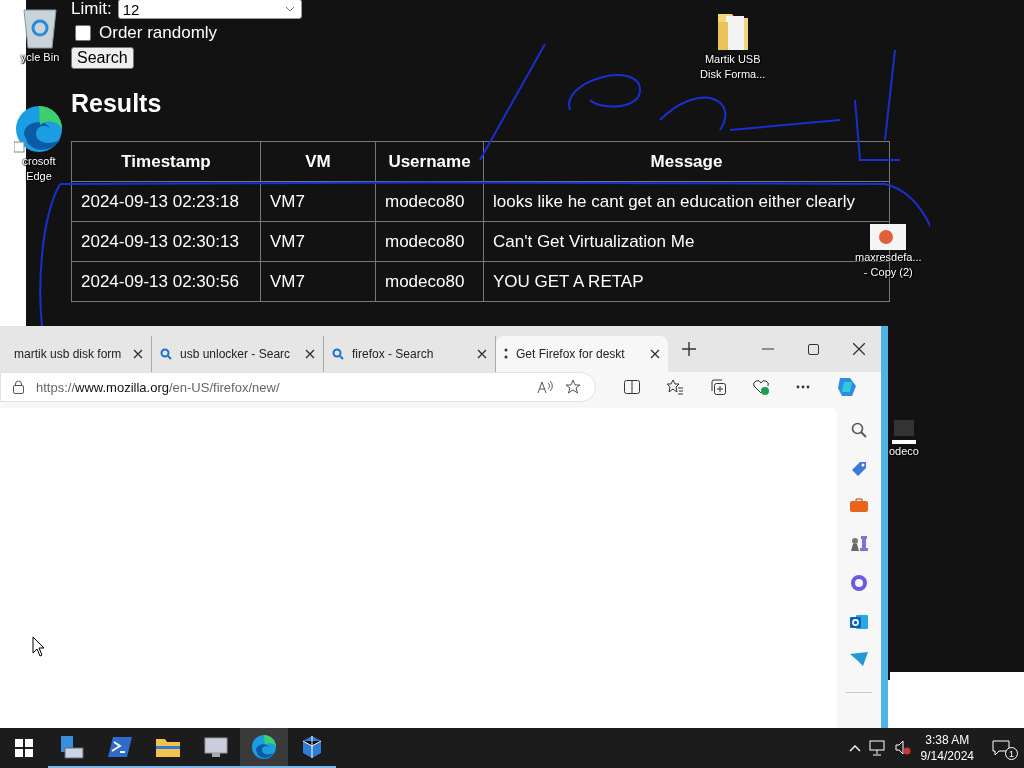 The image size is (1024, 768). Describe the element at coordinates (854, 748) in the screenshot. I see `chevron-up-icon` at that location.